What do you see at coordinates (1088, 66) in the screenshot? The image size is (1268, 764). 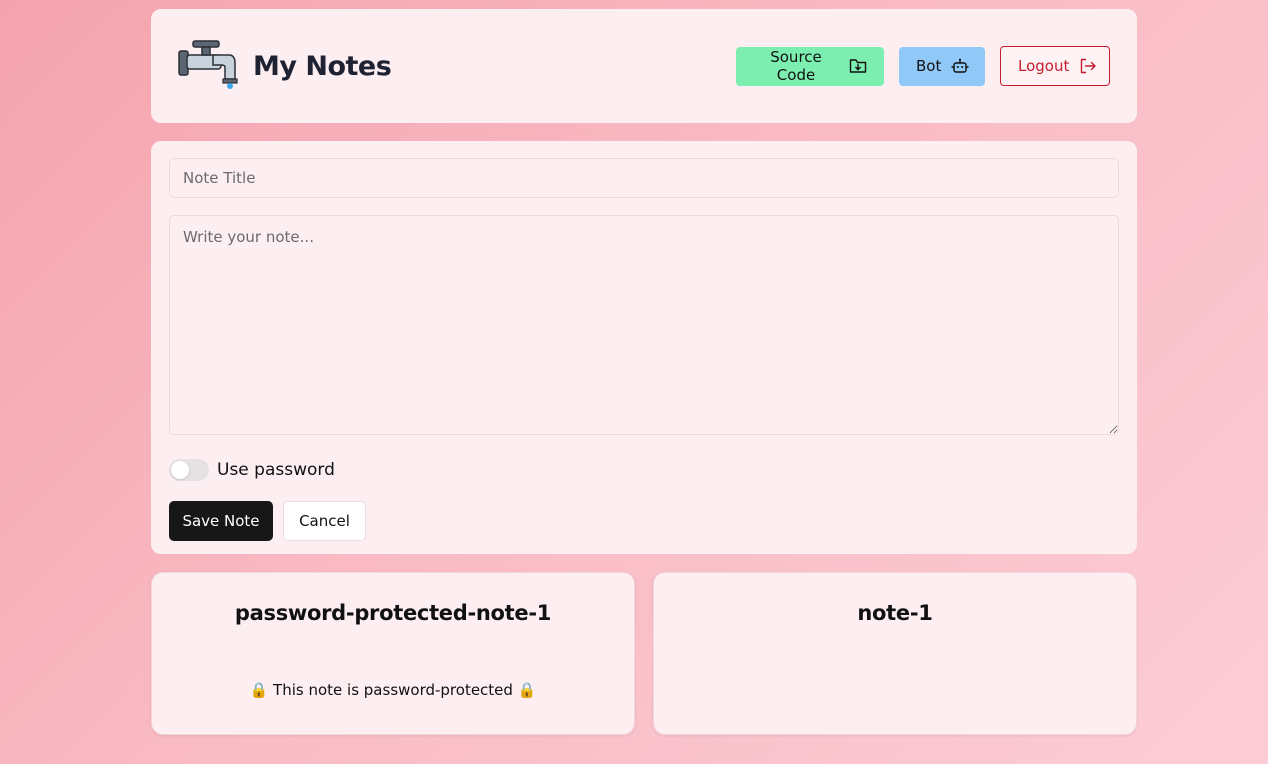 I see `logout-icon` at bounding box center [1088, 66].